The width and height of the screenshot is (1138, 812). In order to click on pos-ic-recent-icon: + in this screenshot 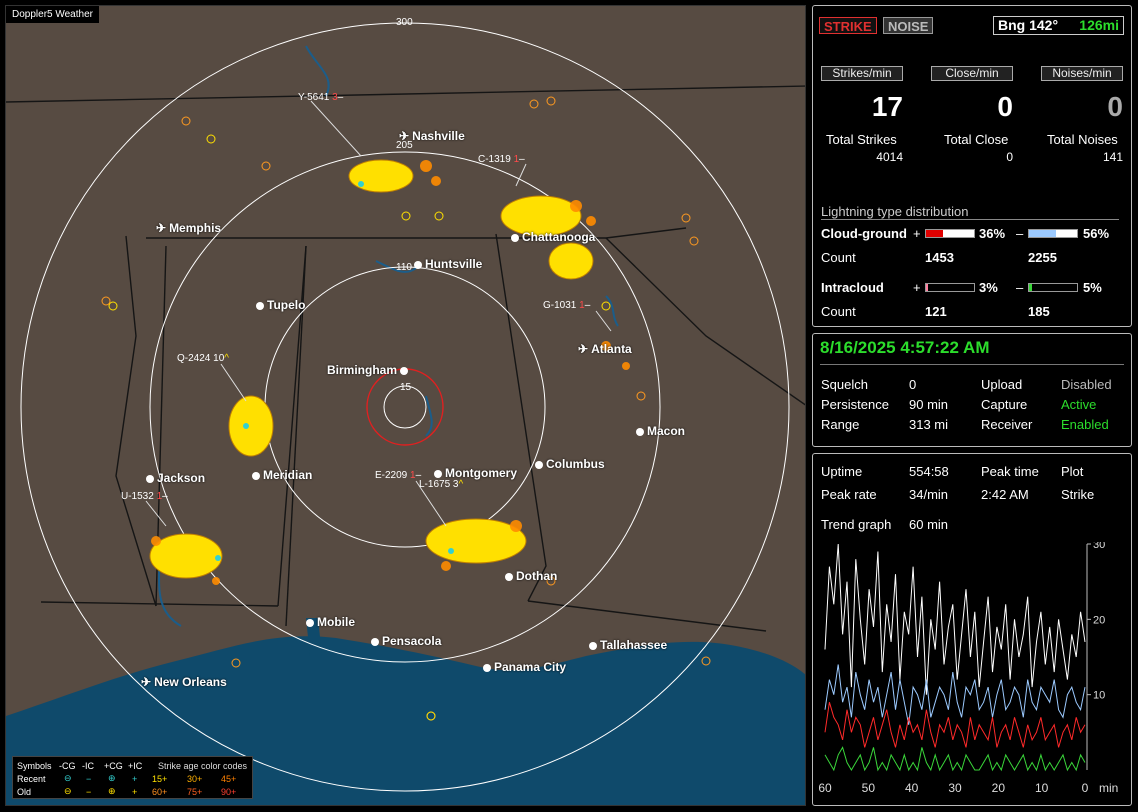, I will do `click(135, 778)`.